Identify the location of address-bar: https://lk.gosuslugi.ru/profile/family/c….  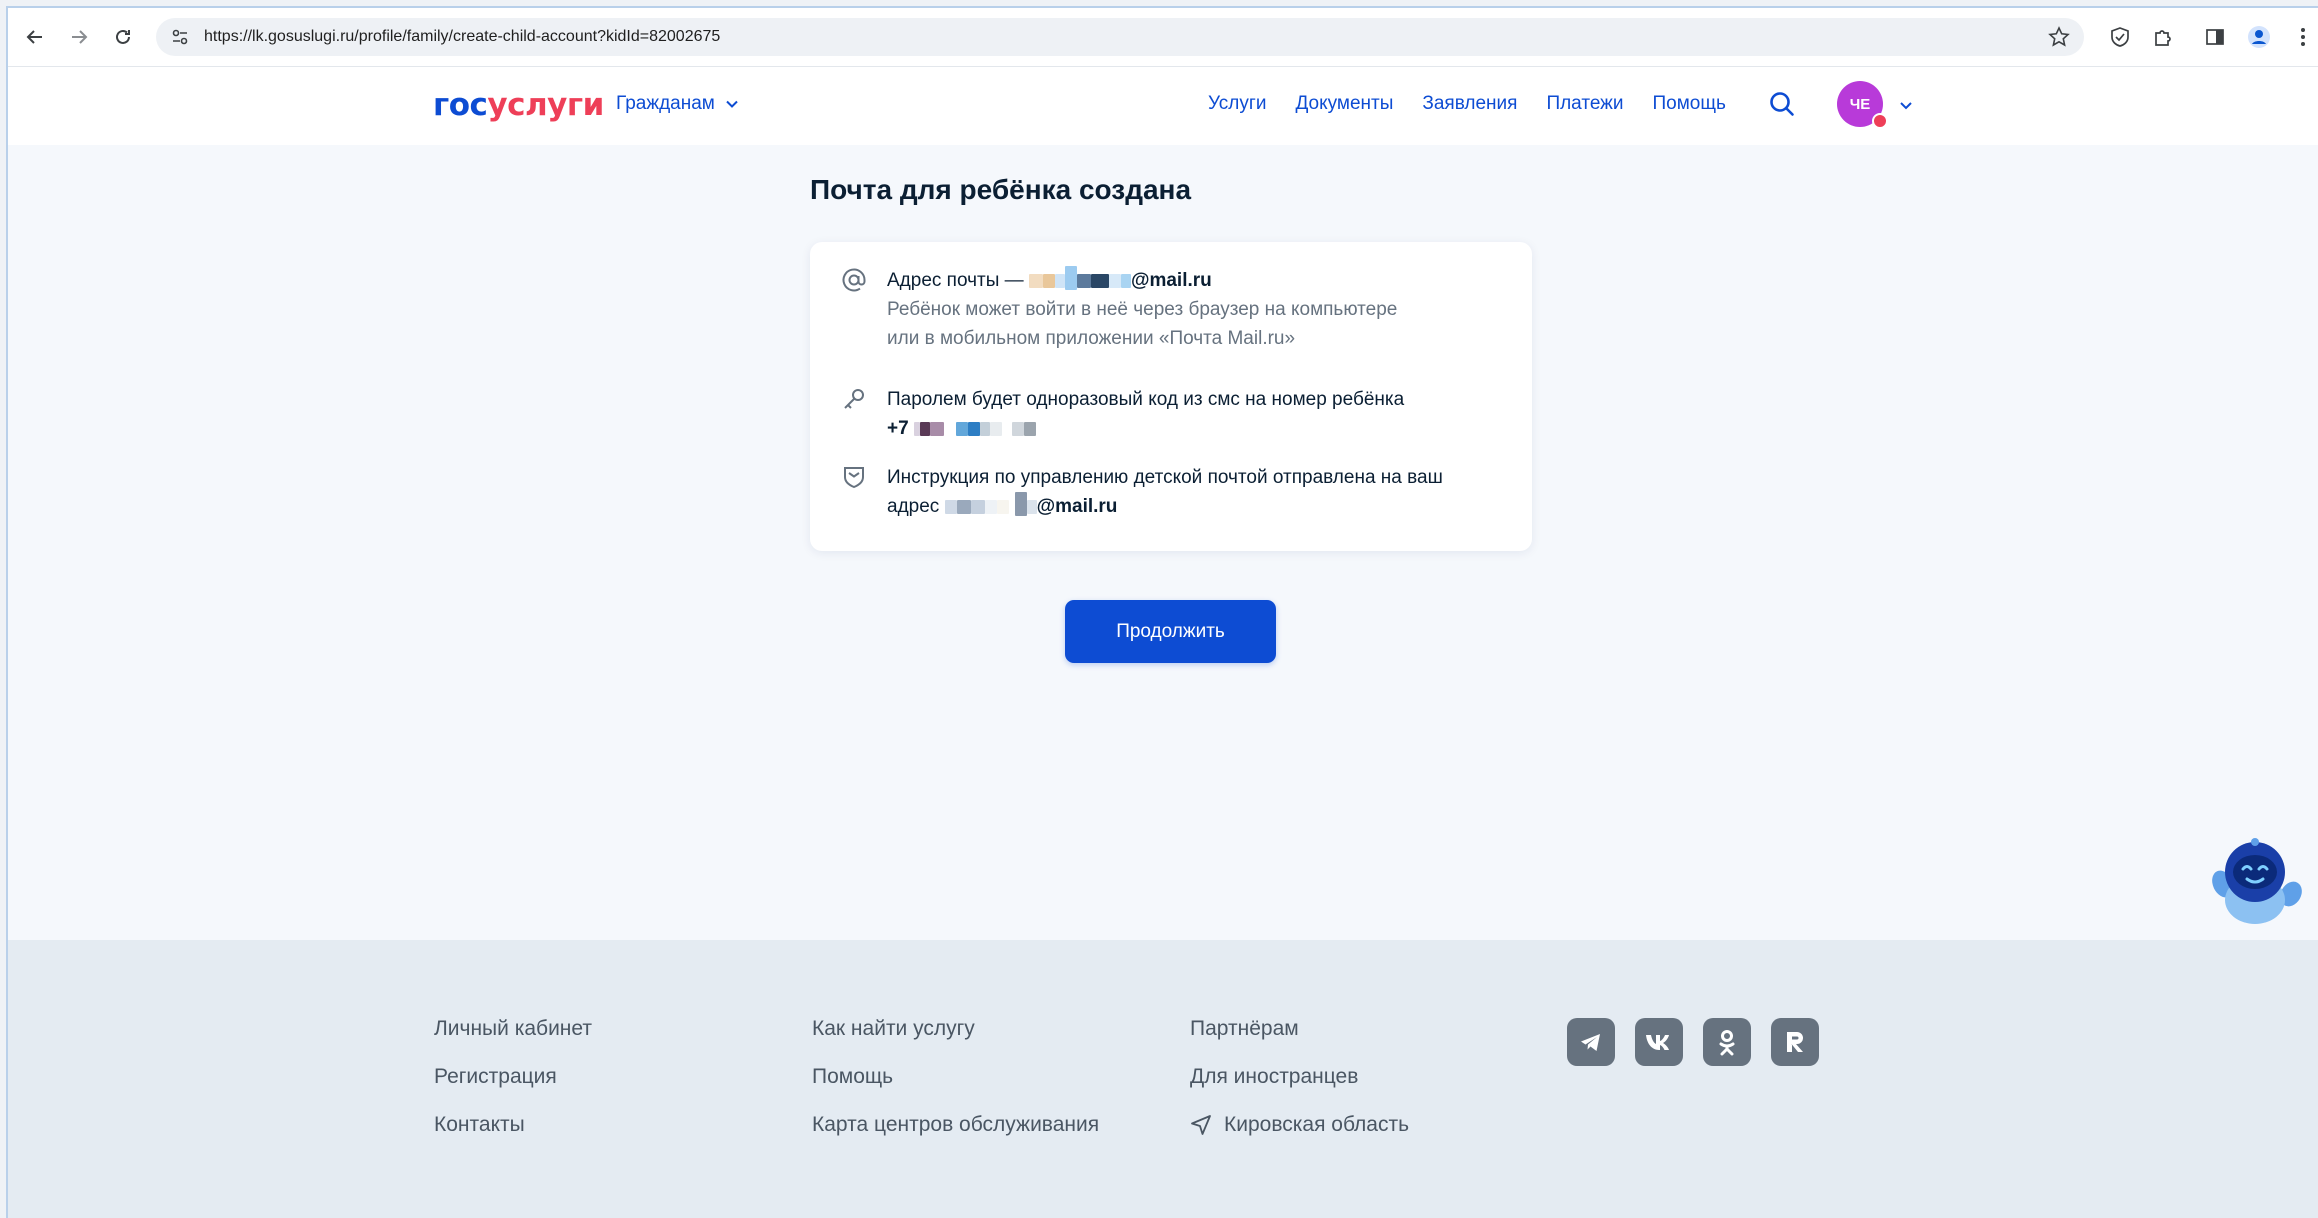
(1120, 37).